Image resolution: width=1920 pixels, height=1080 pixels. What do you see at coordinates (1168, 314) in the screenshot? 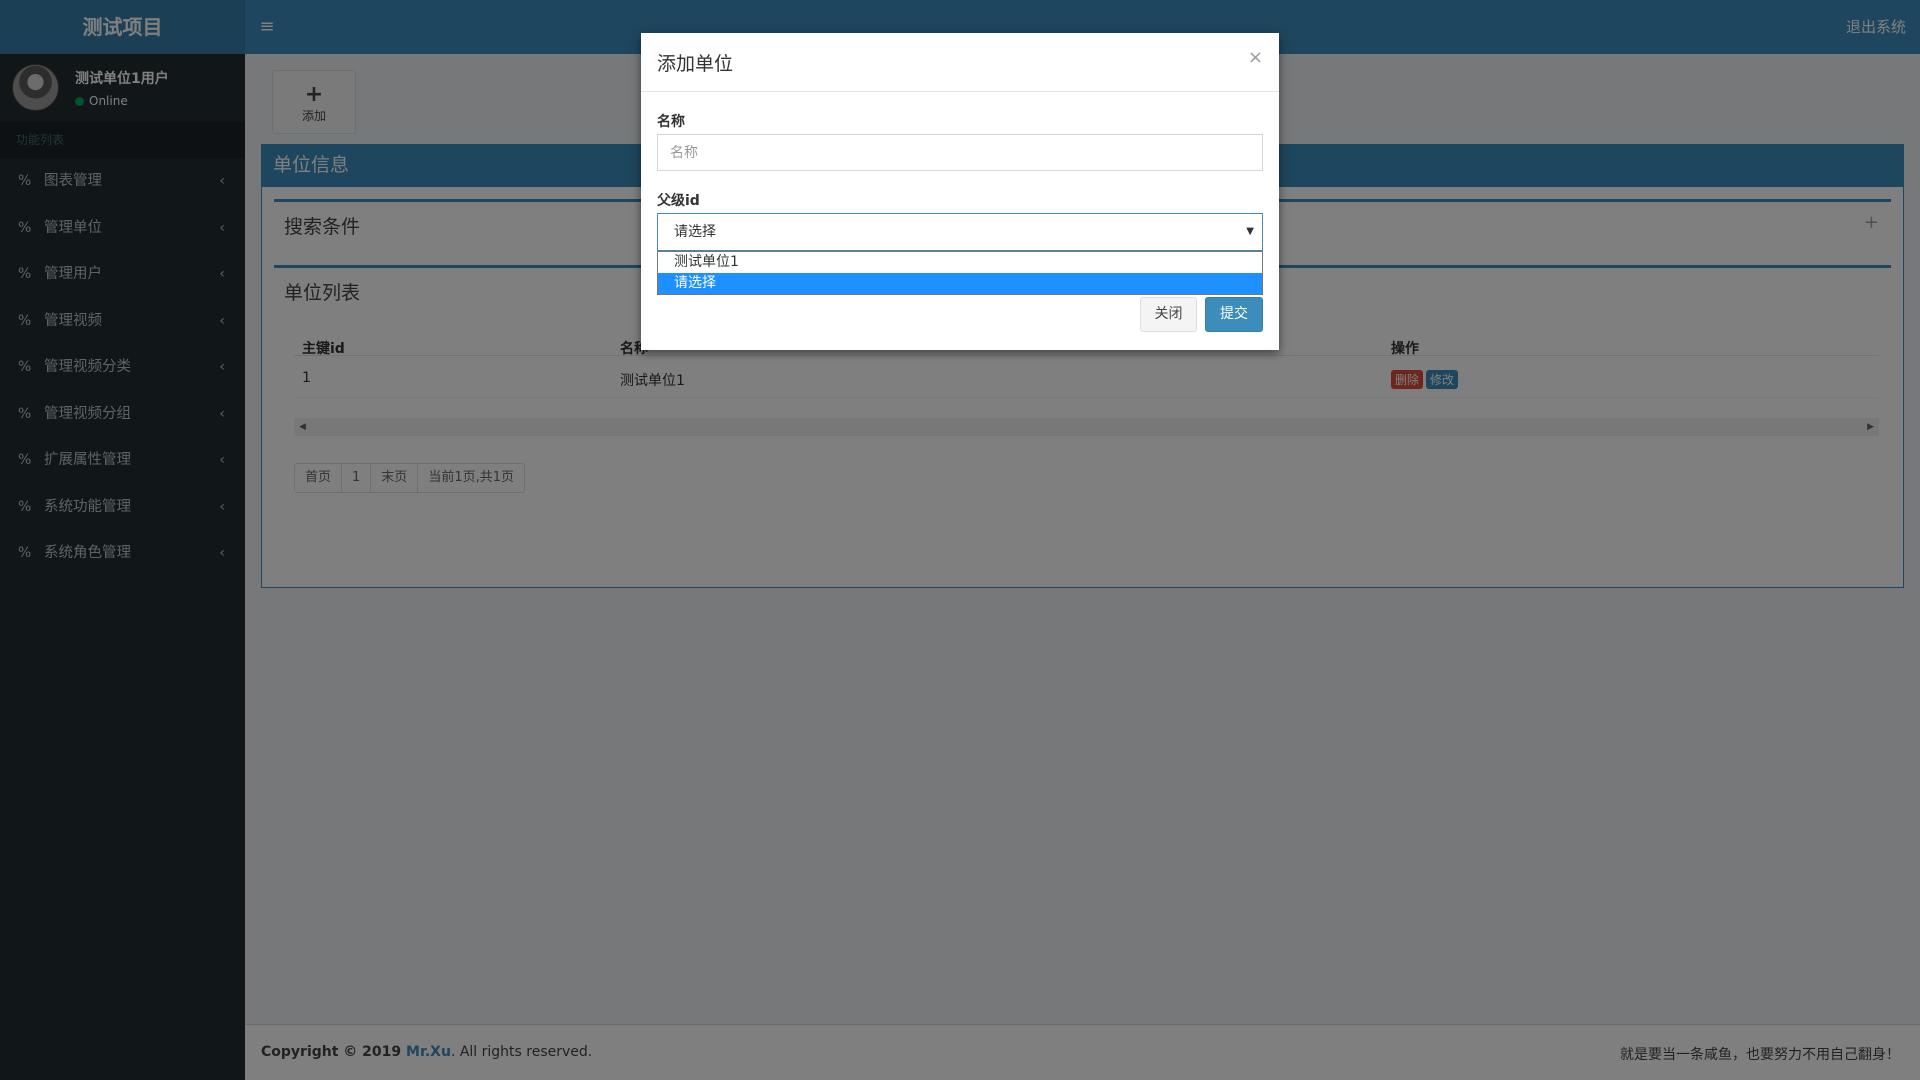
I see `close-button: 关闭` at bounding box center [1168, 314].